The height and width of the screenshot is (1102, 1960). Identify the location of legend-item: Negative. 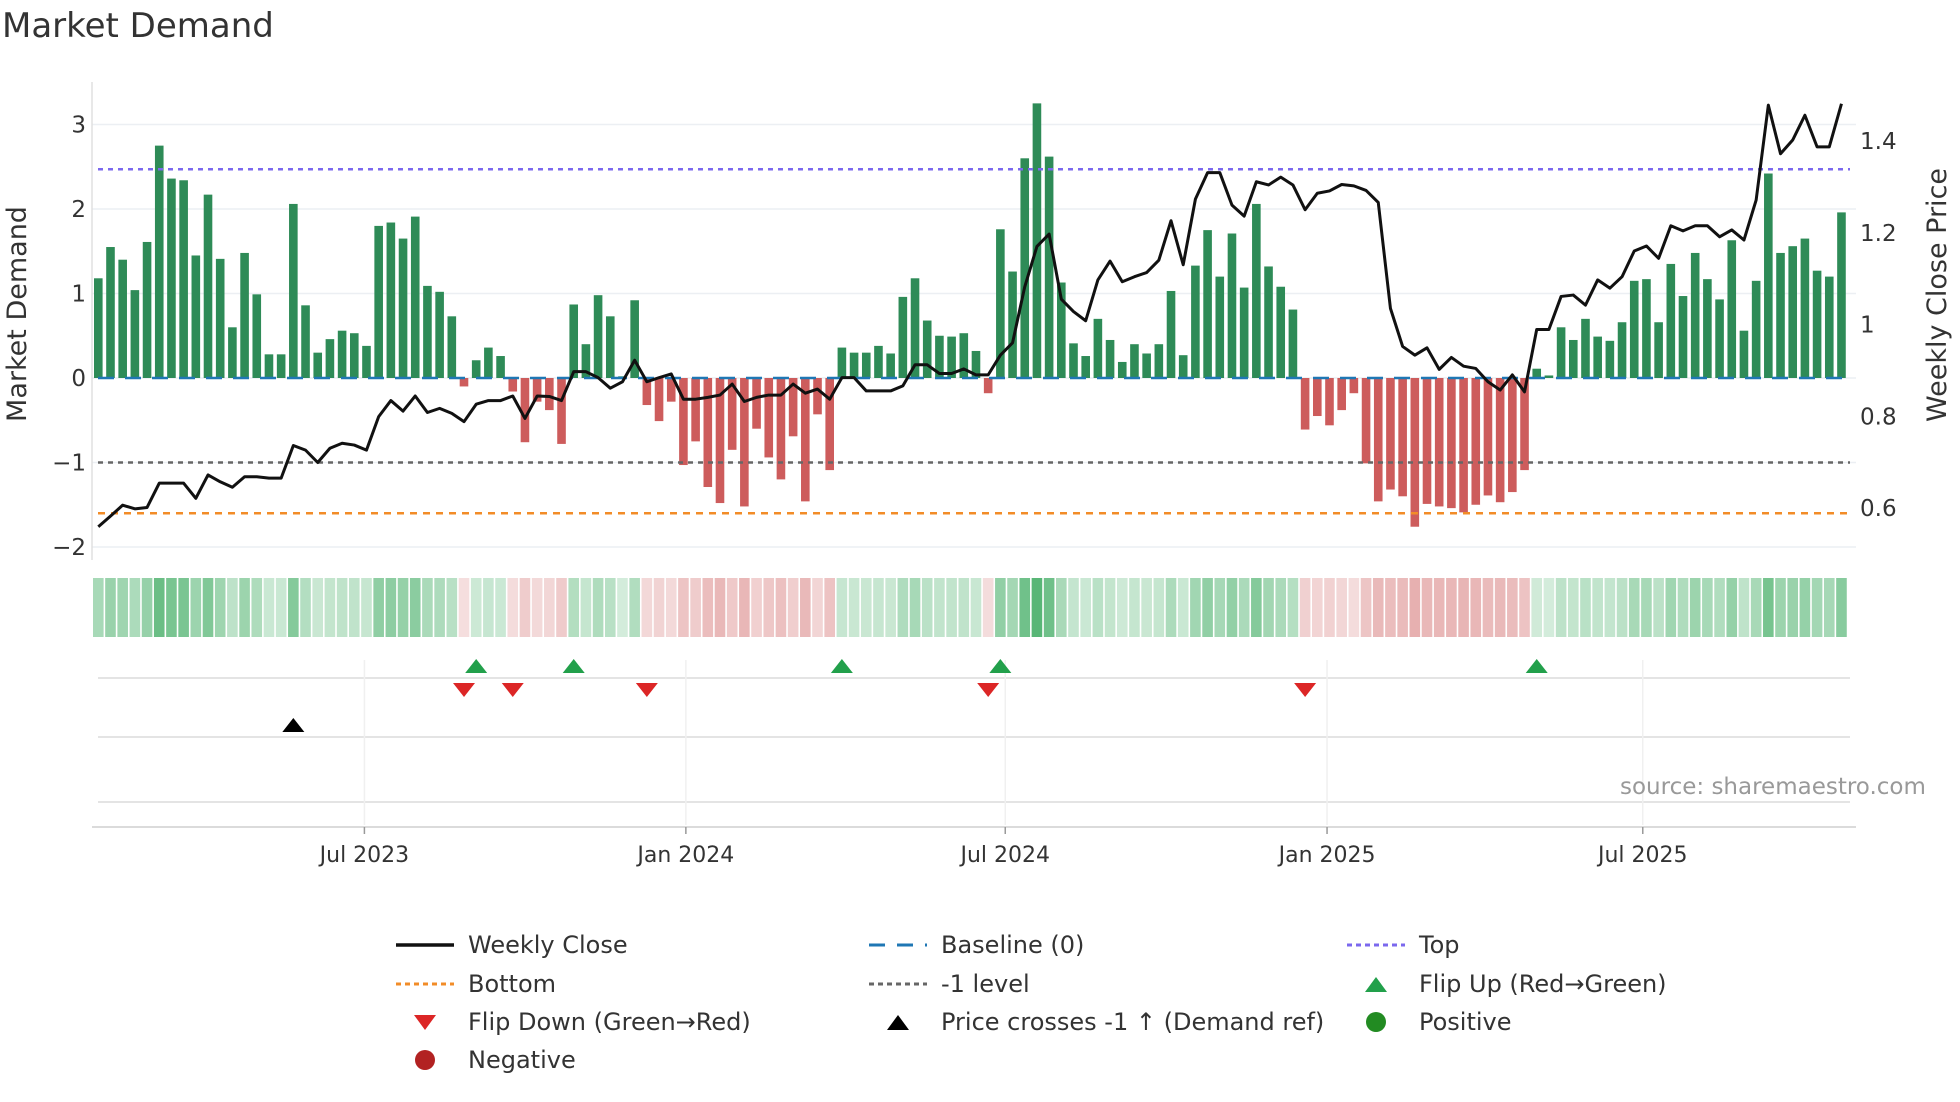
(486, 1060).